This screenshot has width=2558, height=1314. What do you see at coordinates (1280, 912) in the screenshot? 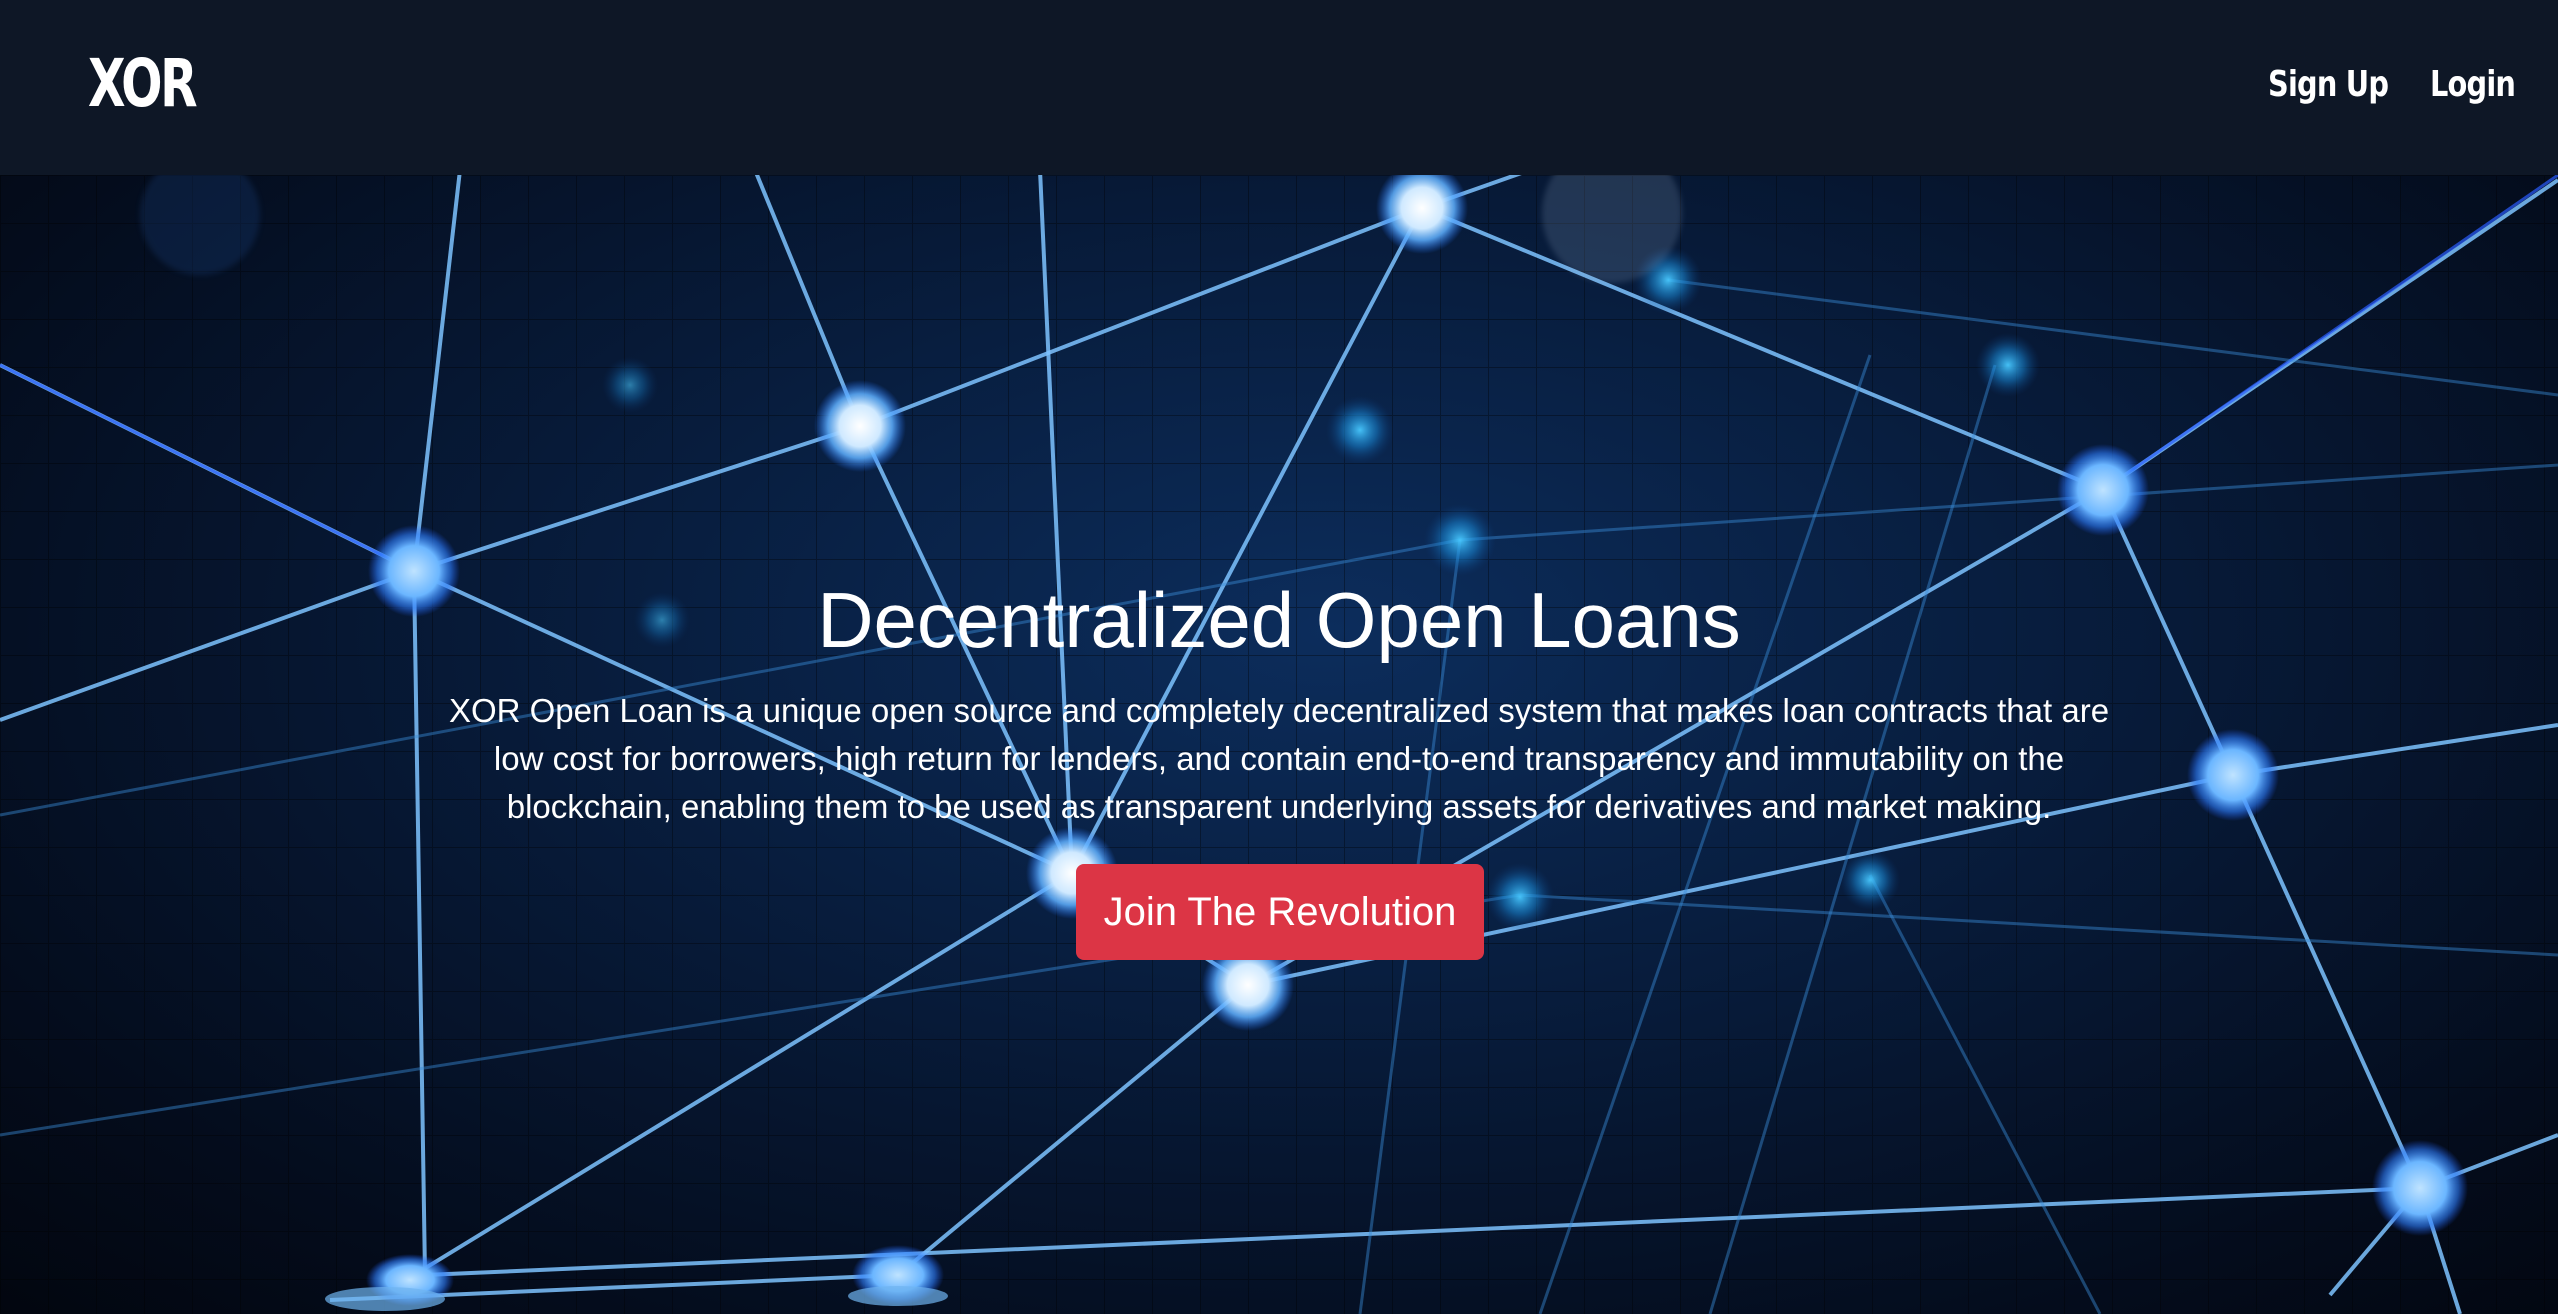
I see `join-revolution-button: Join The Revolution` at bounding box center [1280, 912].